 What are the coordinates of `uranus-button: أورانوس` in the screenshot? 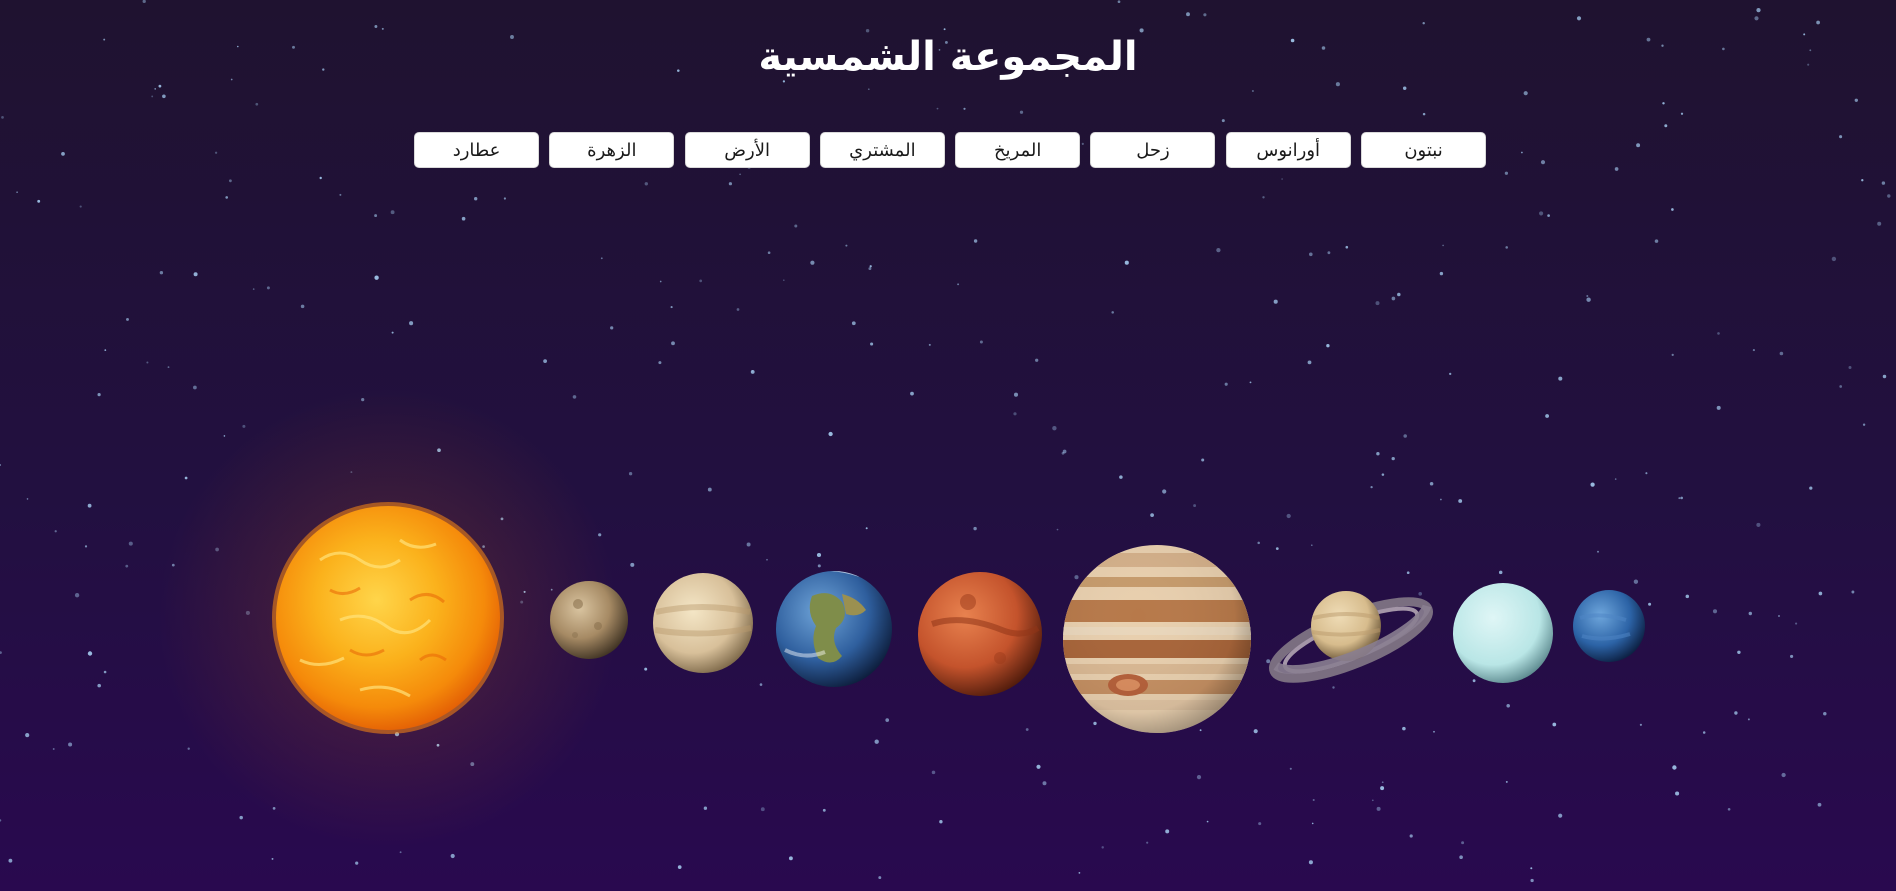 It's located at (1288, 150).